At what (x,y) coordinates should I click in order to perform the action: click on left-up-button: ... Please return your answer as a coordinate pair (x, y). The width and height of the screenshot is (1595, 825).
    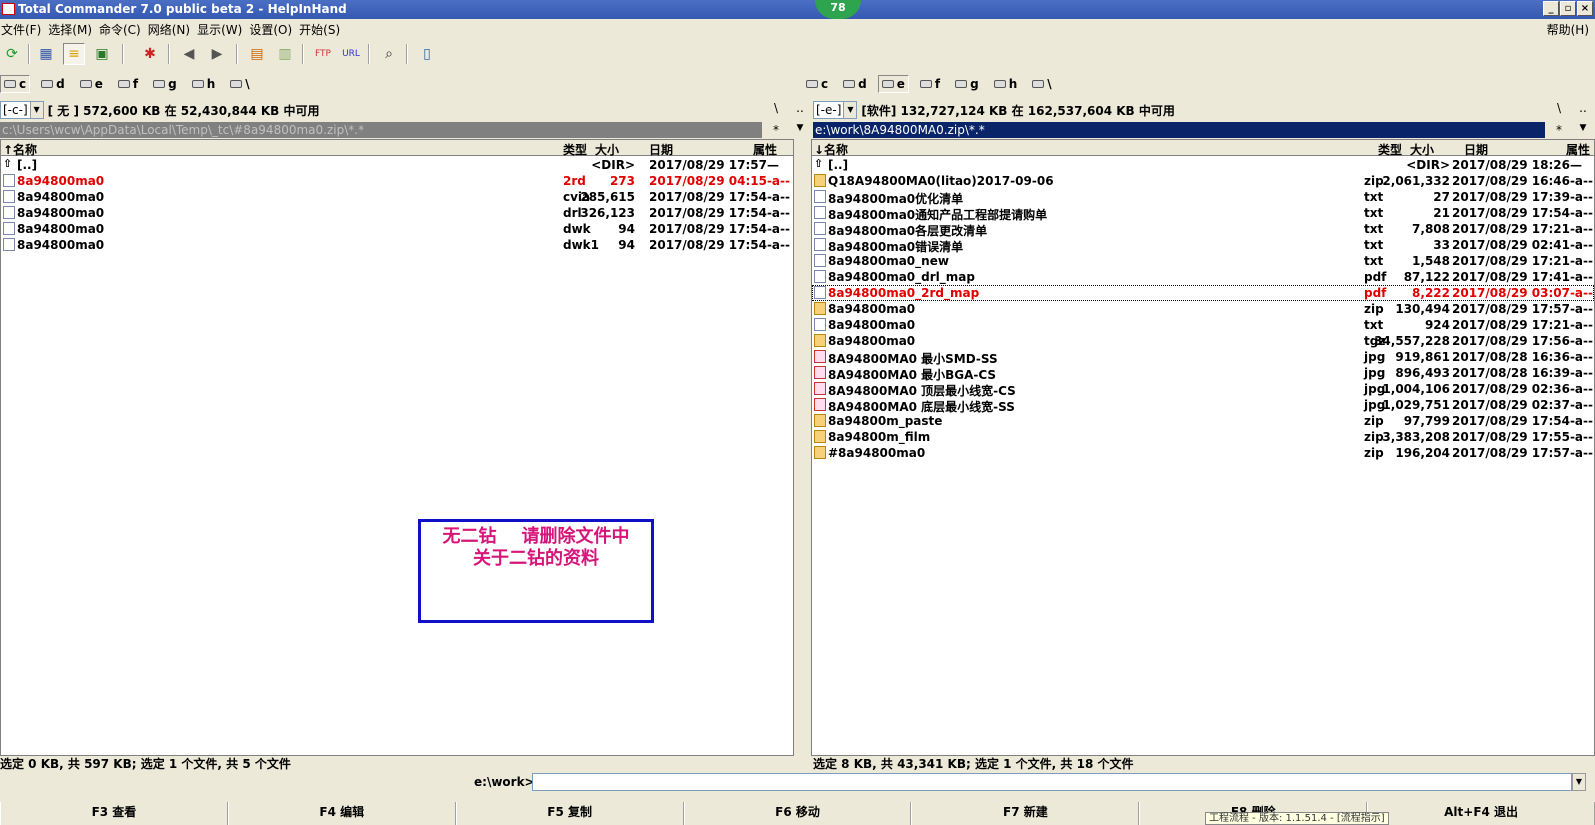
    Looking at the image, I should click on (800, 108).